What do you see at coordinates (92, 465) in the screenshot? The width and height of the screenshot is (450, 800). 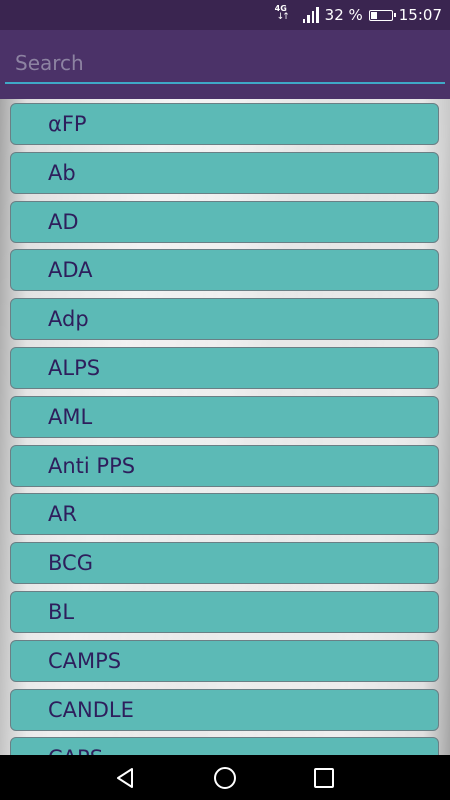 I see `list-item-label: Anti PPS` at bounding box center [92, 465].